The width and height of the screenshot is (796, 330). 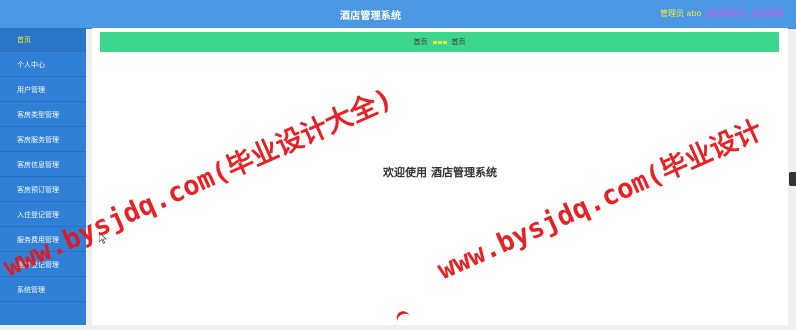 I want to click on sidebar-item-label: 客房信息管理, so click(x=38, y=164).